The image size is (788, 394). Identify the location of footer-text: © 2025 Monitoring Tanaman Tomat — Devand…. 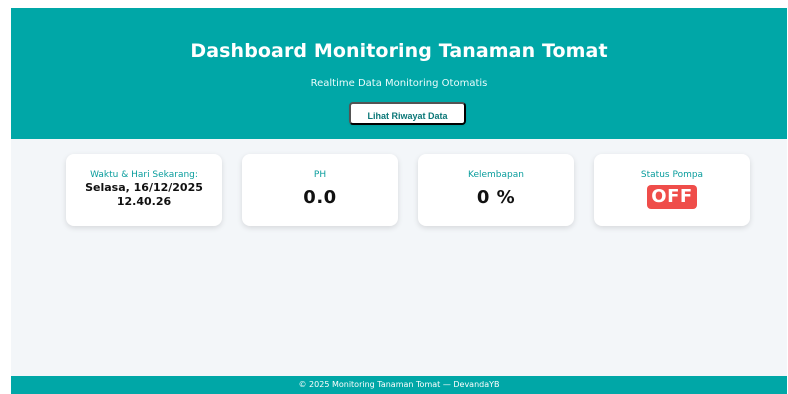
(399, 384).